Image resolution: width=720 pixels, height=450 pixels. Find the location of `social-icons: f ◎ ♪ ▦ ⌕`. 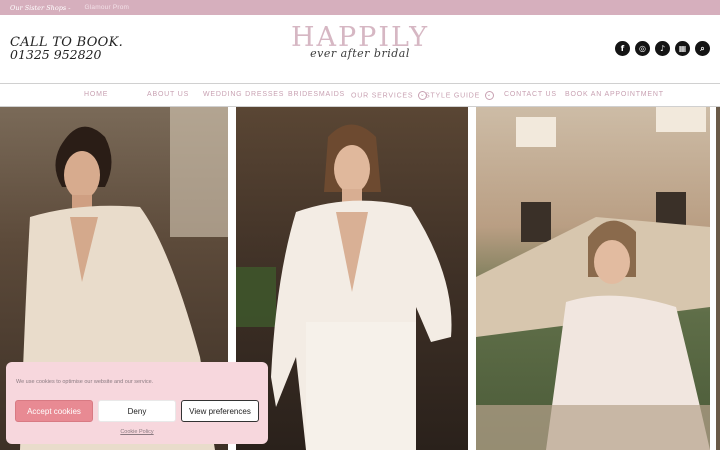

social-icons: f ◎ ♪ ▦ ⌕ is located at coordinates (662, 48).